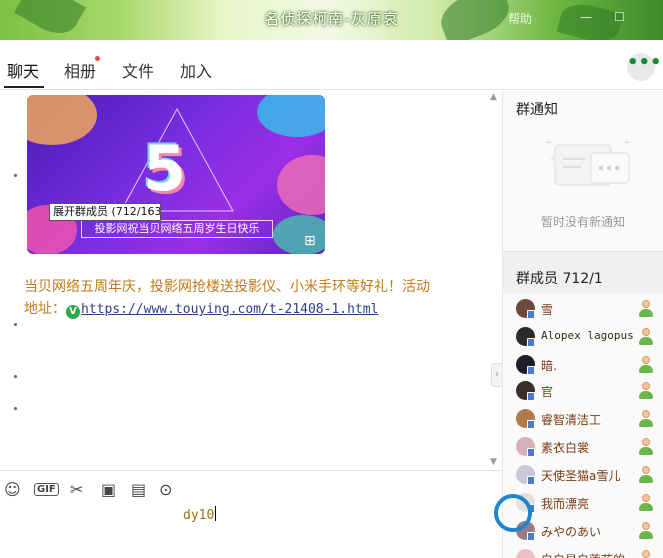 Image resolution: width=663 pixels, height=558 pixels. I want to click on maximize-button: ☐, so click(619, 17).